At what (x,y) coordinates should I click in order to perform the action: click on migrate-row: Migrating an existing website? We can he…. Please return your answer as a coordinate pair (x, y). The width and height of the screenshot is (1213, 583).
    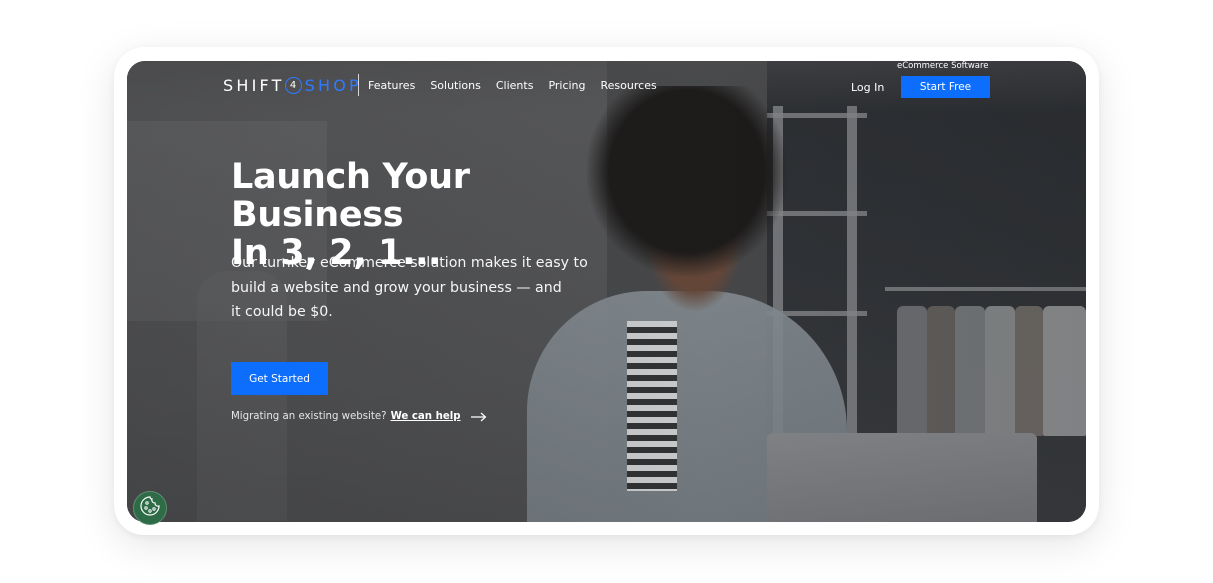
    Looking at the image, I should click on (359, 416).